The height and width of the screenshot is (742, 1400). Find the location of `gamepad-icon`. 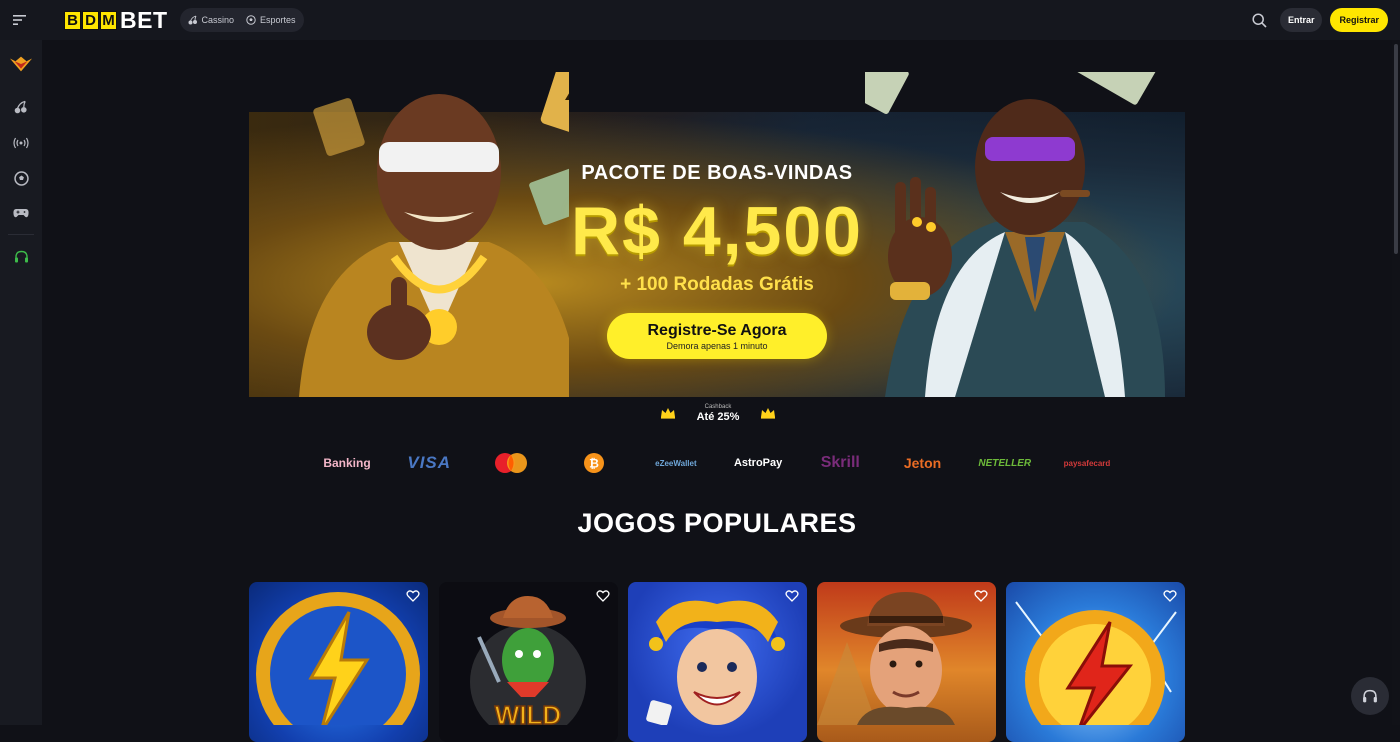

gamepad-icon is located at coordinates (21, 213).